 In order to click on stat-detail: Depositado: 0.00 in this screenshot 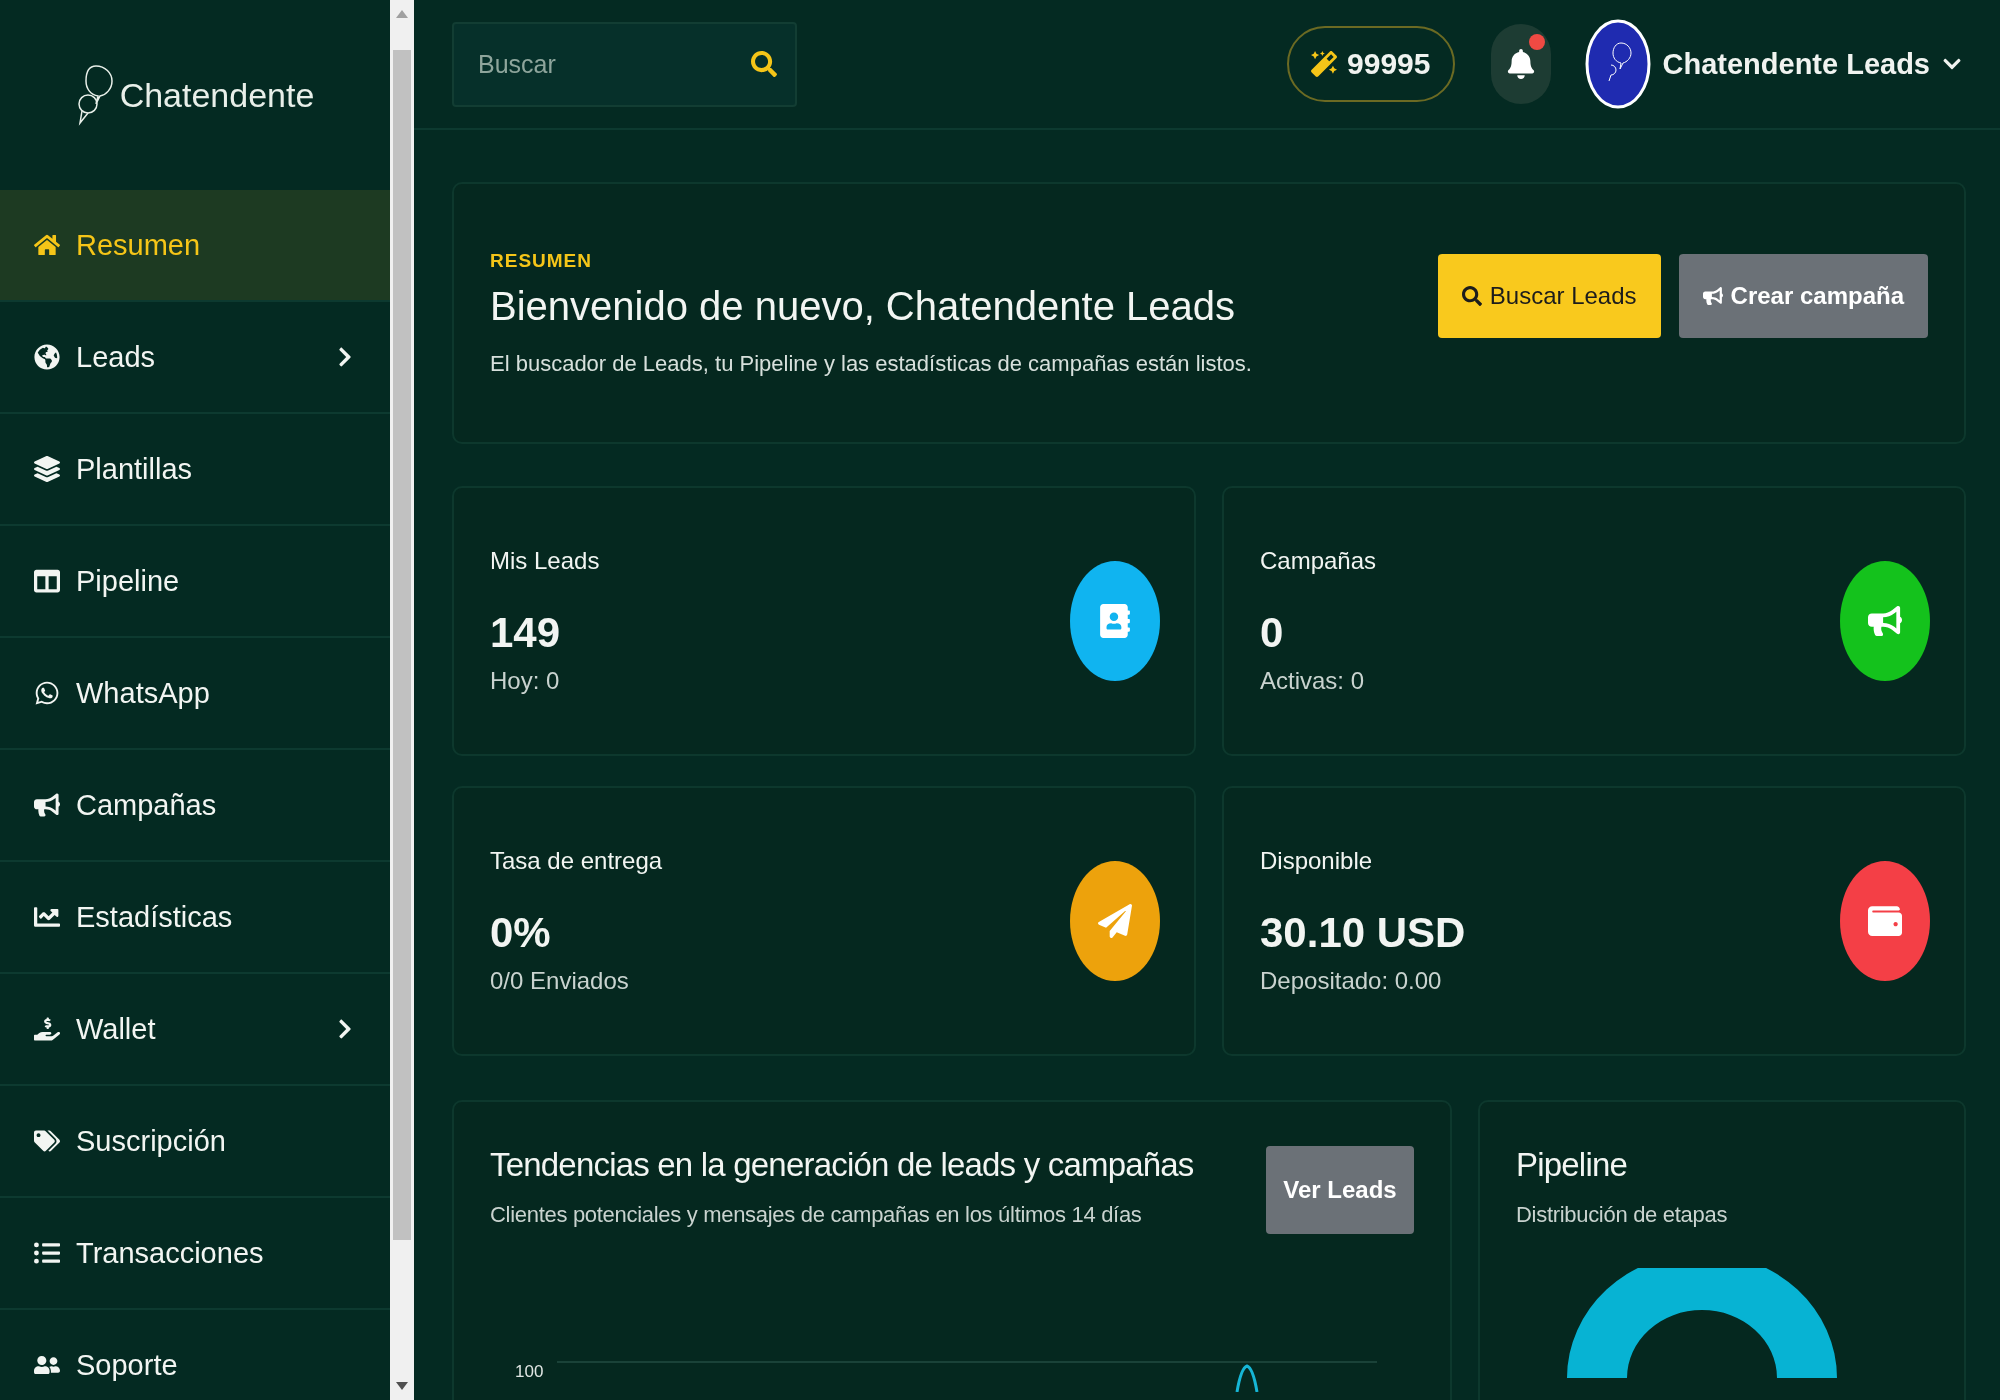, I will do `click(1351, 981)`.